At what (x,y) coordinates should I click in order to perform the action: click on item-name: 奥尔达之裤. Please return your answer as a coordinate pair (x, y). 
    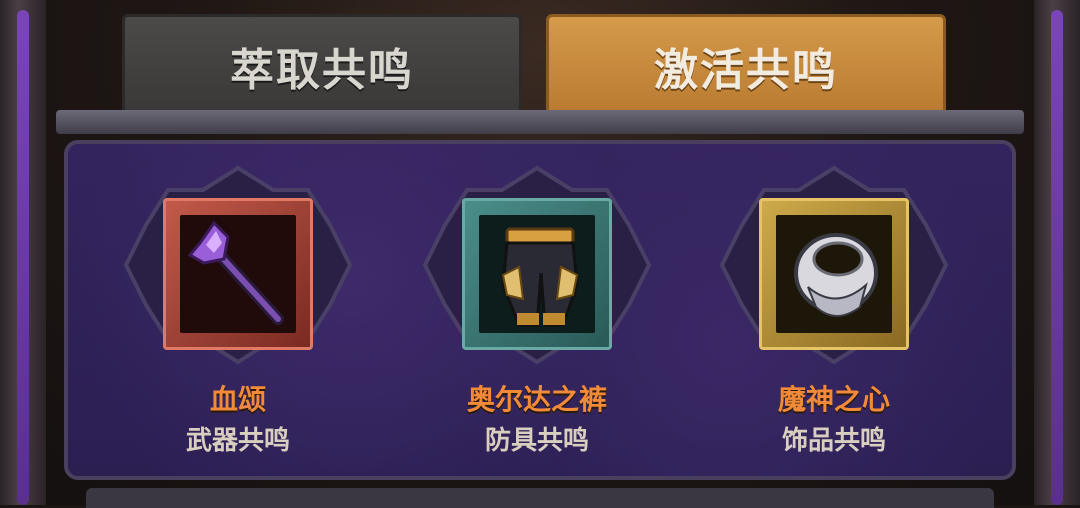
    Looking at the image, I should click on (536, 399).